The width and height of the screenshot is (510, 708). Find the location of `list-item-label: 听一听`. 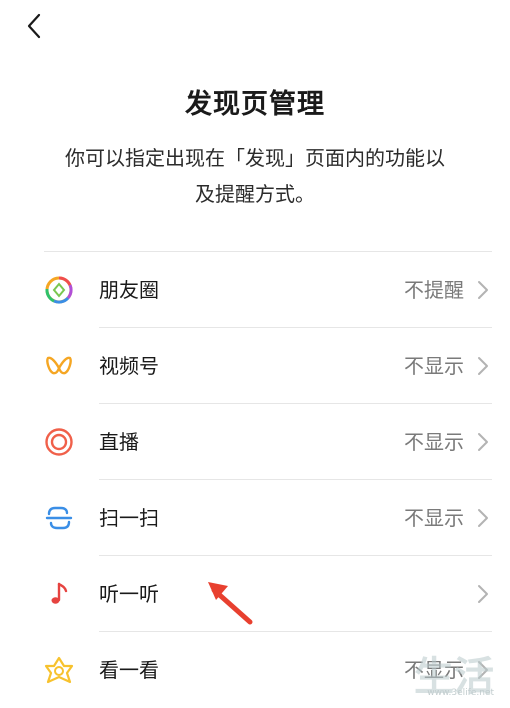

list-item-label: 听一听 is located at coordinates (129, 594).